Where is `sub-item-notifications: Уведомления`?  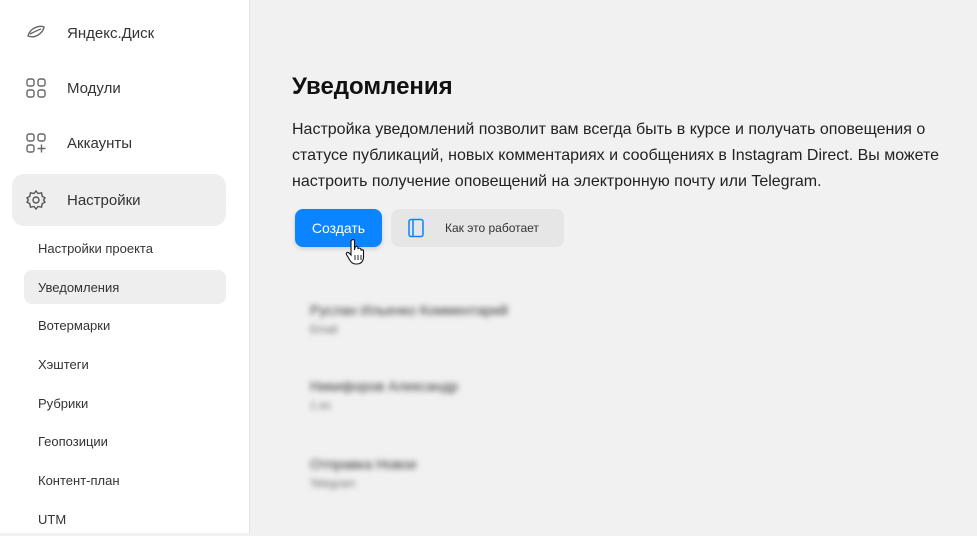
sub-item-notifications: Уведомления is located at coordinates (125, 287).